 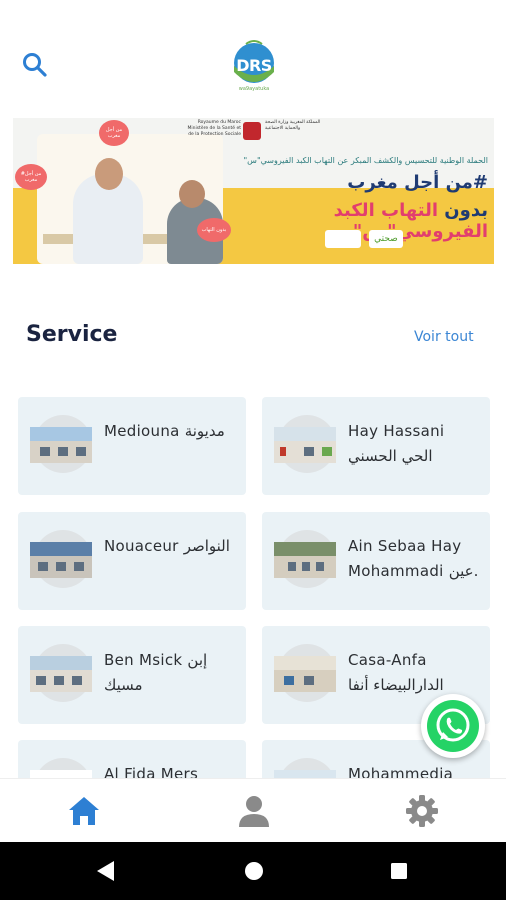 What do you see at coordinates (376, 561) in the screenshot?
I see `service-card: Ain Sebaa Hay Mohammadi عين.` at bounding box center [376, 561].